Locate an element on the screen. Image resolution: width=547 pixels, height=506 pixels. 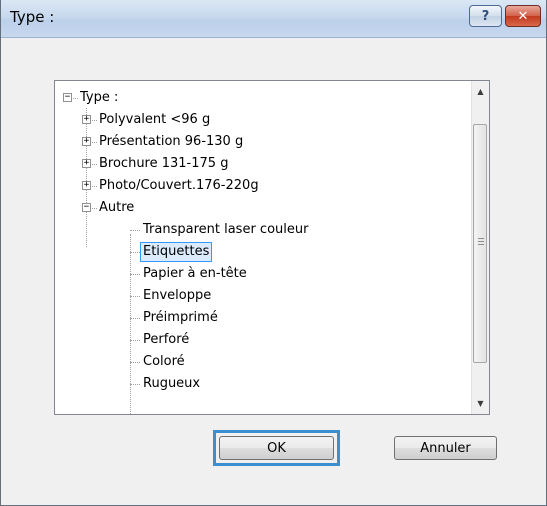
chevron-up-icon: ▲ is located at coordinates (480, 91).